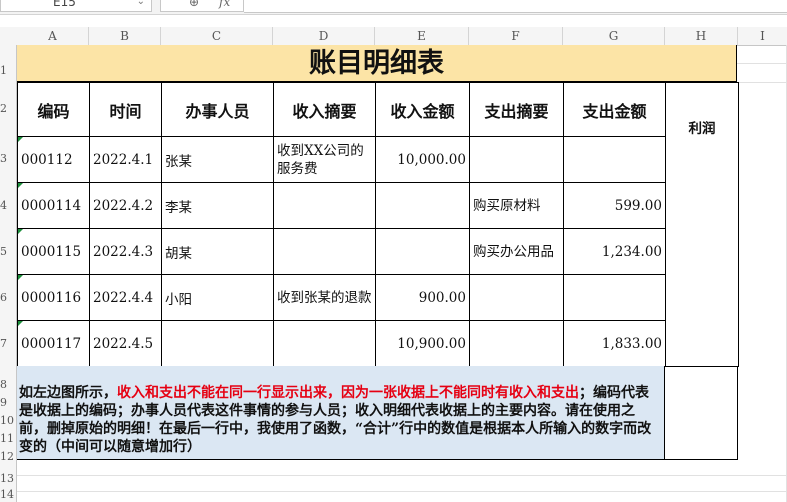 The height and width of the screenshot is (502, 787). I want to click on row-header-6: 6, so click(8, 297).